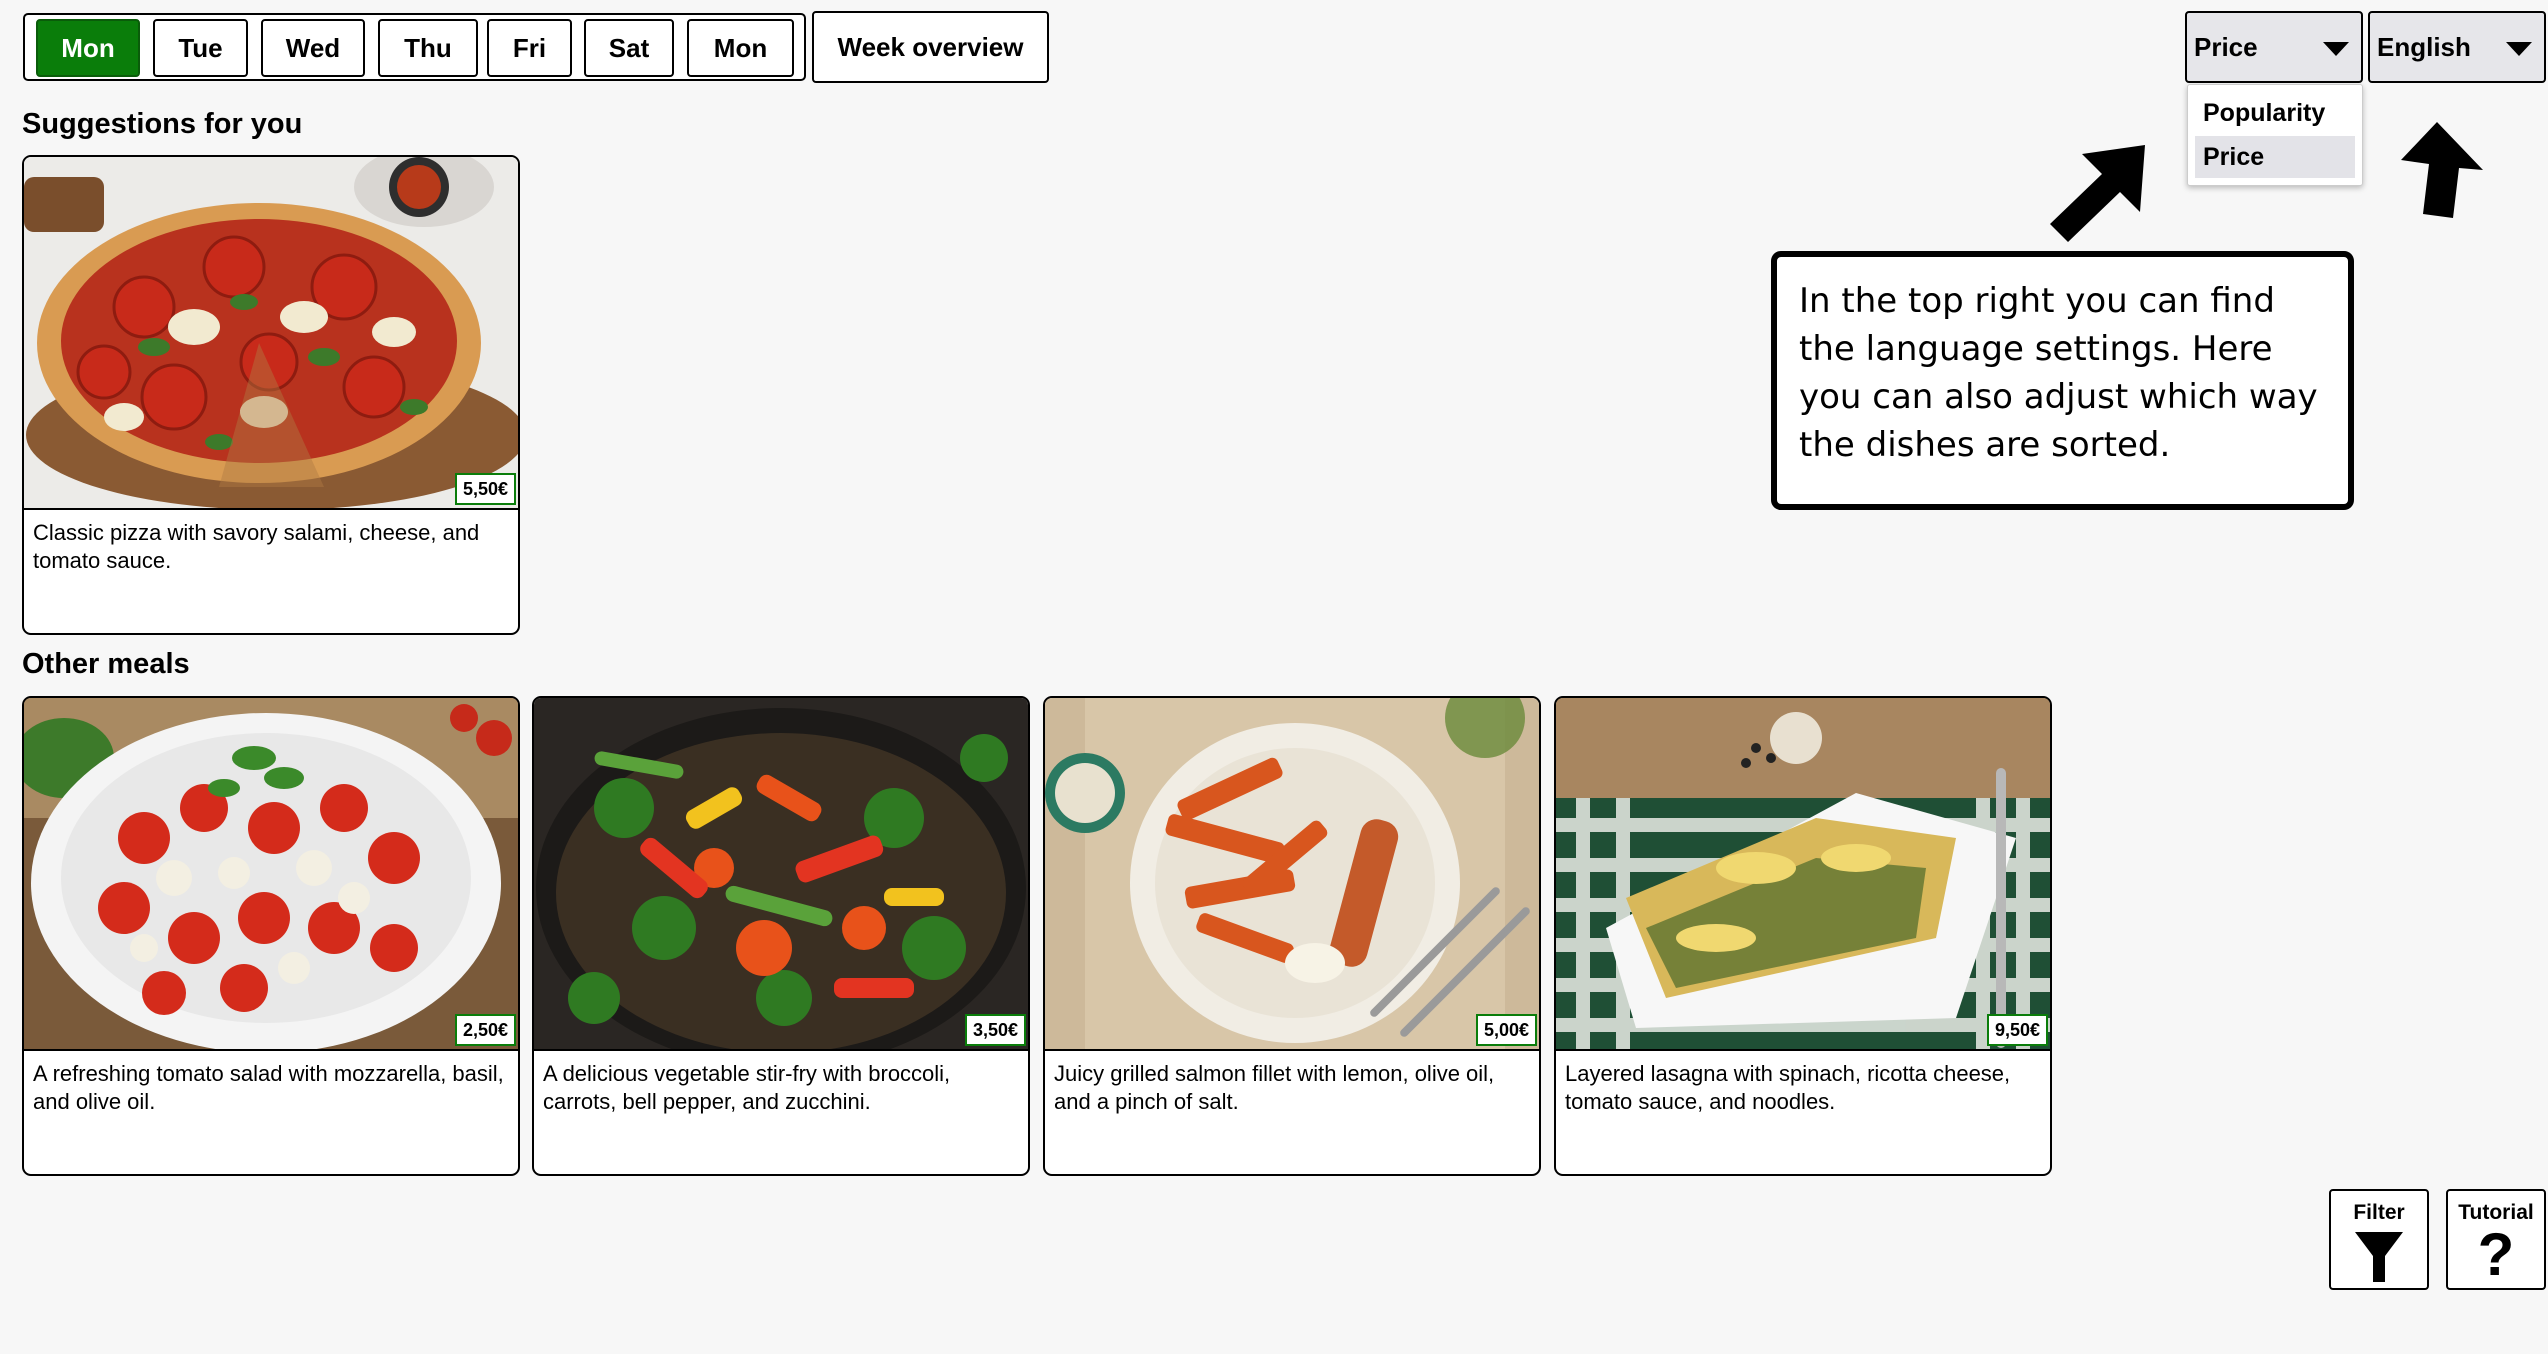 This screenshot has height=1354, width=2548. I want to click on tab-day-mon-next: Mon, so click(740, 48).